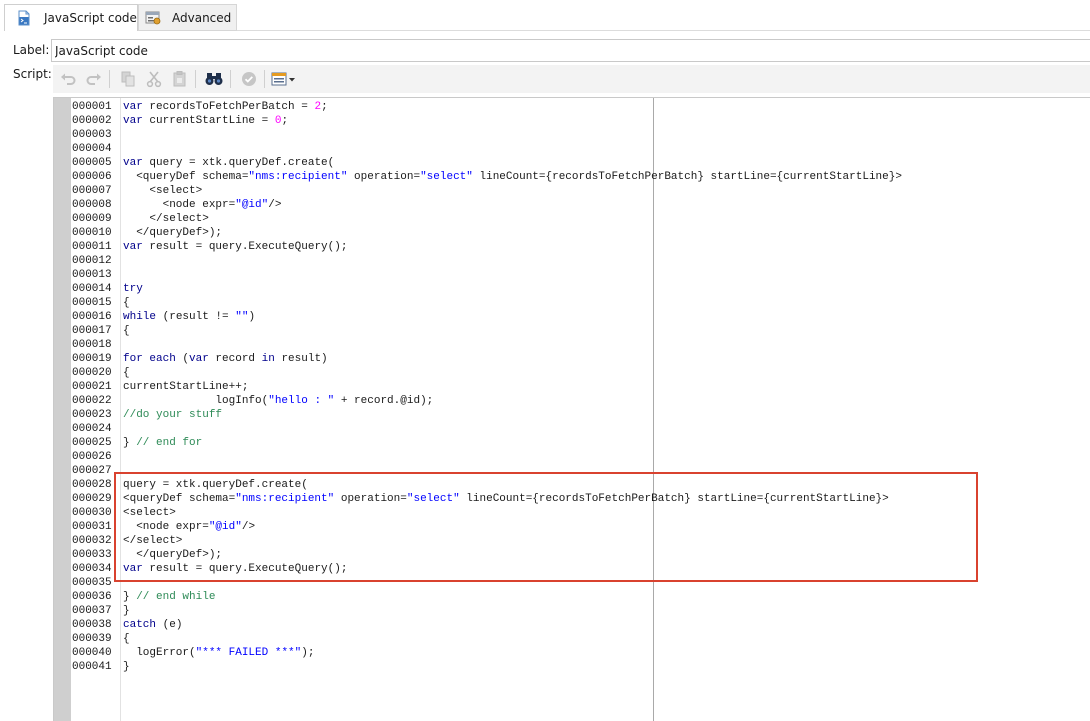 The width and height of the screenshot is (1090, 721). I want to click on line-number: 000001, so click(92, 107).